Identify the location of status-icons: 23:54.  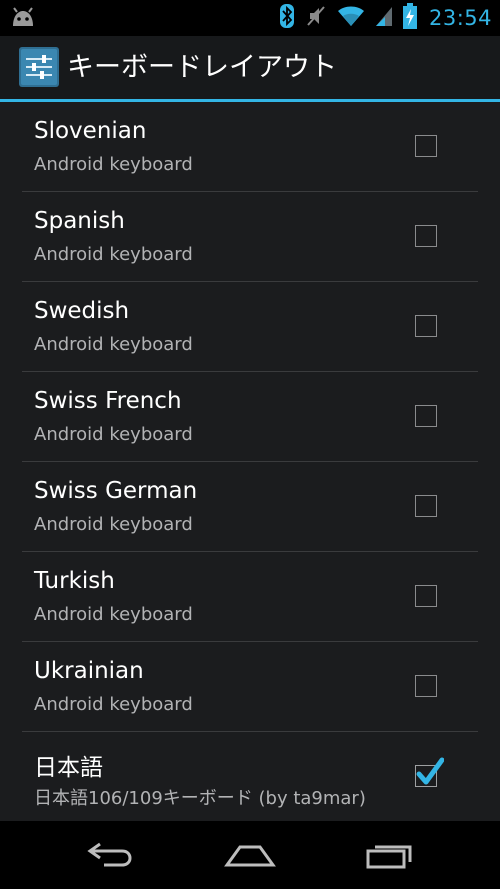
(385, 18).